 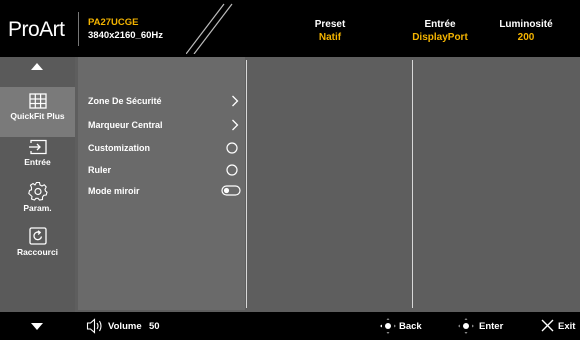 I want to click on sidebar-item-label: Entrée, so click(x=37, y=162).